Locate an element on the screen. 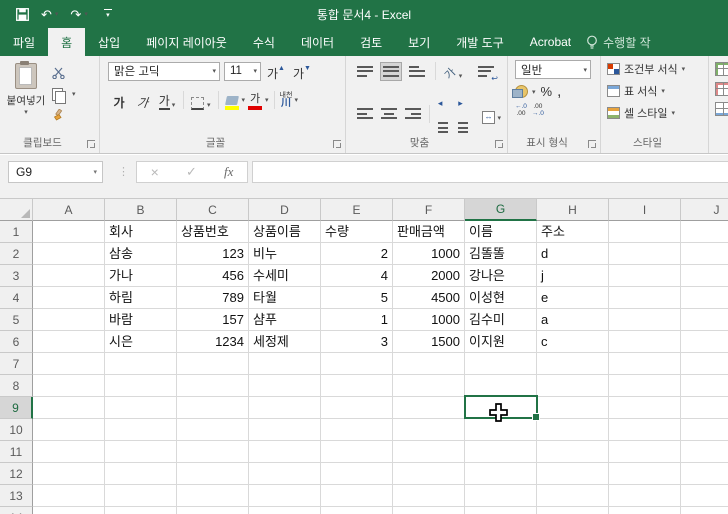 This screenshot has width=728, height=514. cell-E7 is located at coordinates (357, 364).